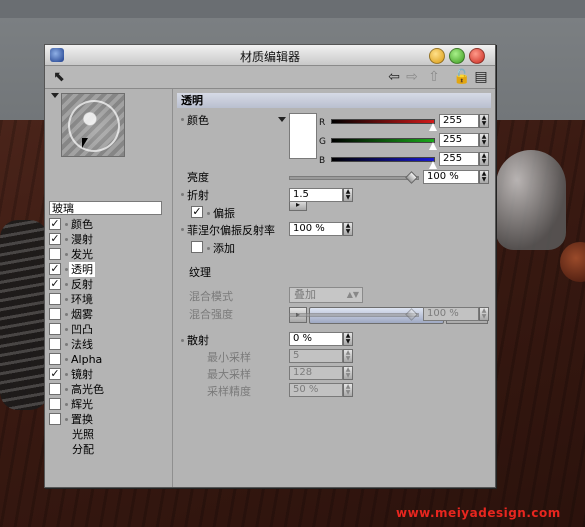 The height and width of the screenshot is (527, 585). I want to click on minimize-button, so click(437, 56).